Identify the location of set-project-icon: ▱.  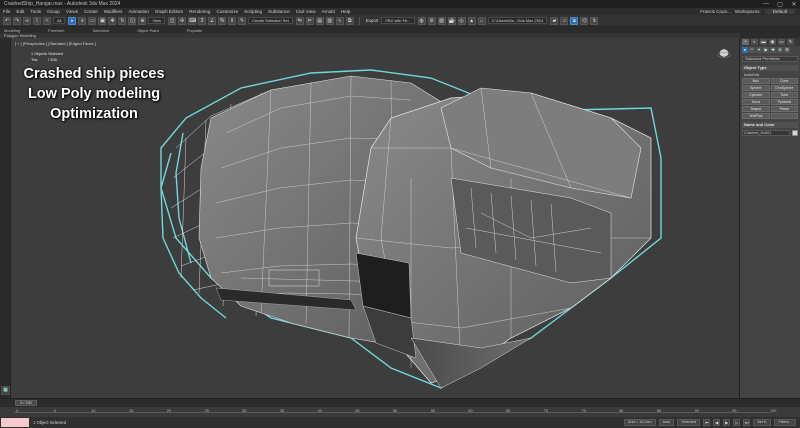
(564, 20).